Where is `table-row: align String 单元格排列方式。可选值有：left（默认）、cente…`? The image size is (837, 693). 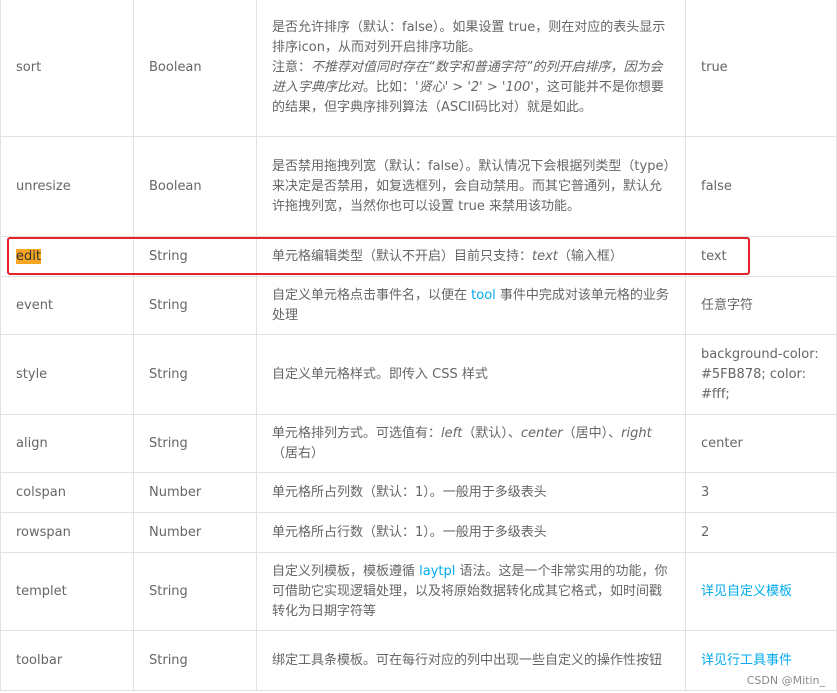 table-row: align String 单元格排列方式。可选值有：left（默认）、cente… is located at coordinates (418, 443).